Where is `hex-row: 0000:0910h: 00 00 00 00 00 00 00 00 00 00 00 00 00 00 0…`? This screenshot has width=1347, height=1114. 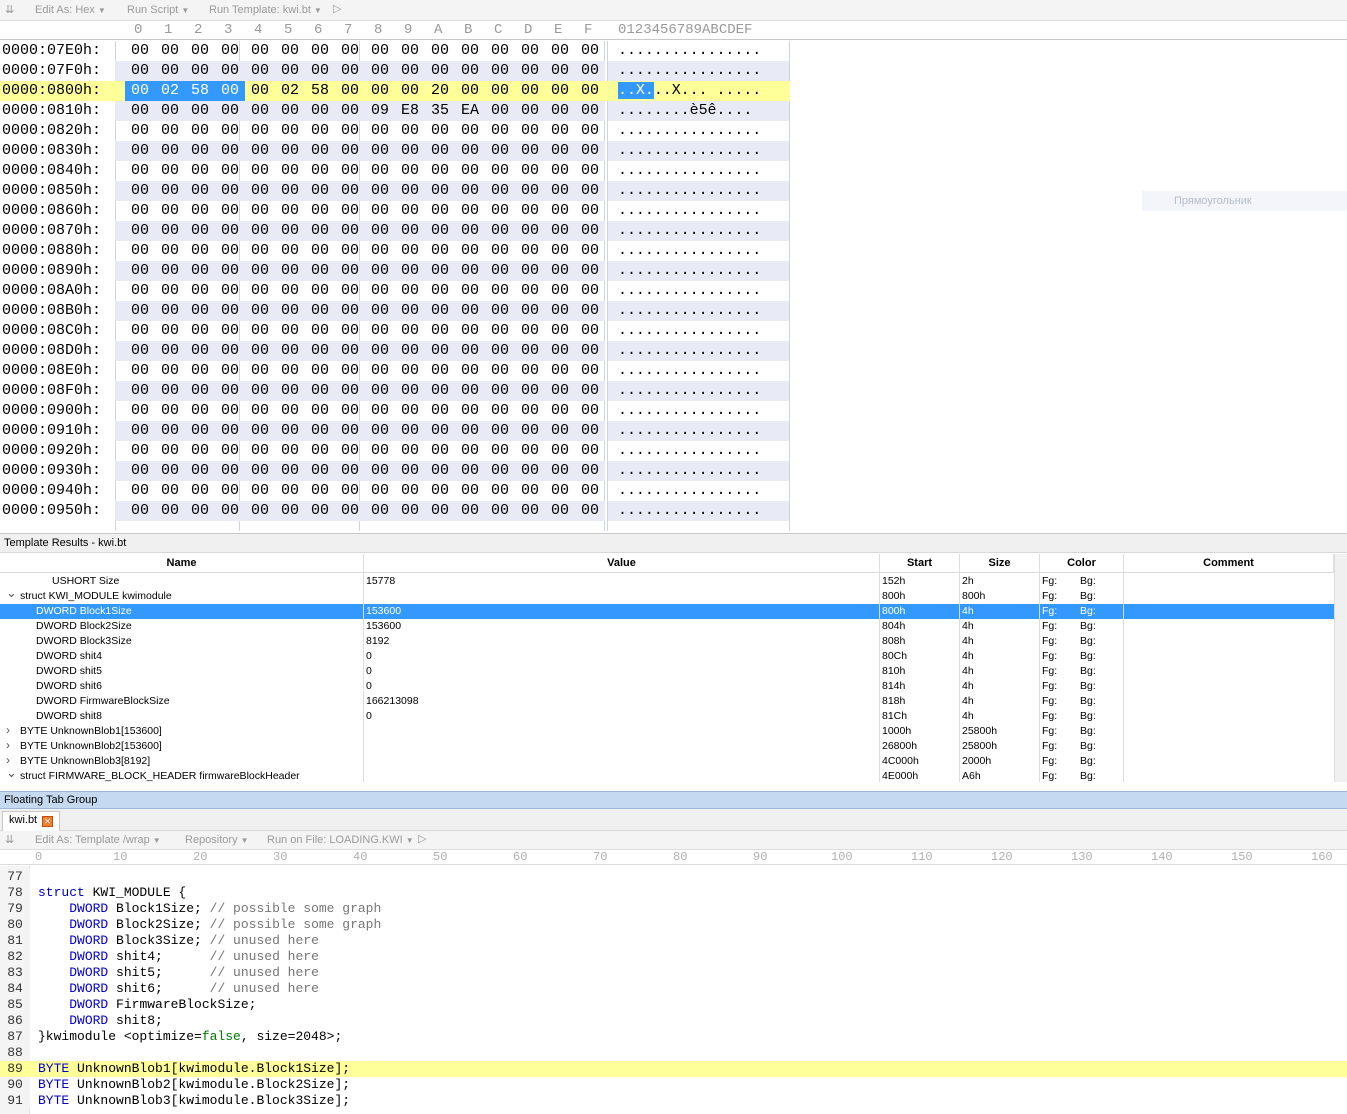
hex-row: 0000:0910h: 00 00 00 00 00 00 00 00 00 00 00 00 00 00 0… is located at coordinates (395, 431).